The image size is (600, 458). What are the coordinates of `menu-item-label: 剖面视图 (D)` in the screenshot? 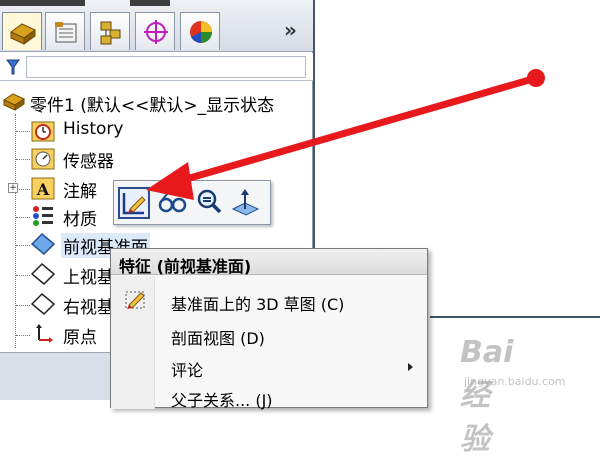 It's located at (218, 338).